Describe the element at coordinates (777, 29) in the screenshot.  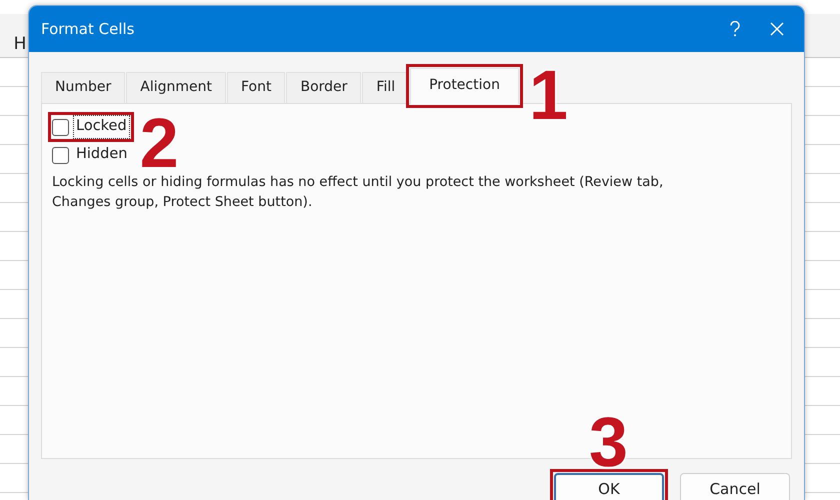
I see `close-icon` at that location.